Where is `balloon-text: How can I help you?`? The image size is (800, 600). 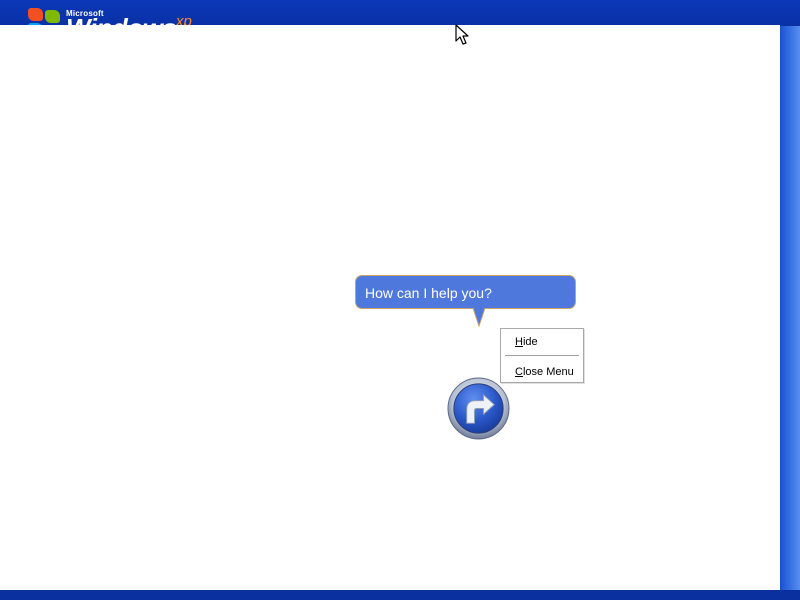
balloon-text: How can I help you? is located at coordinates (428, 293).